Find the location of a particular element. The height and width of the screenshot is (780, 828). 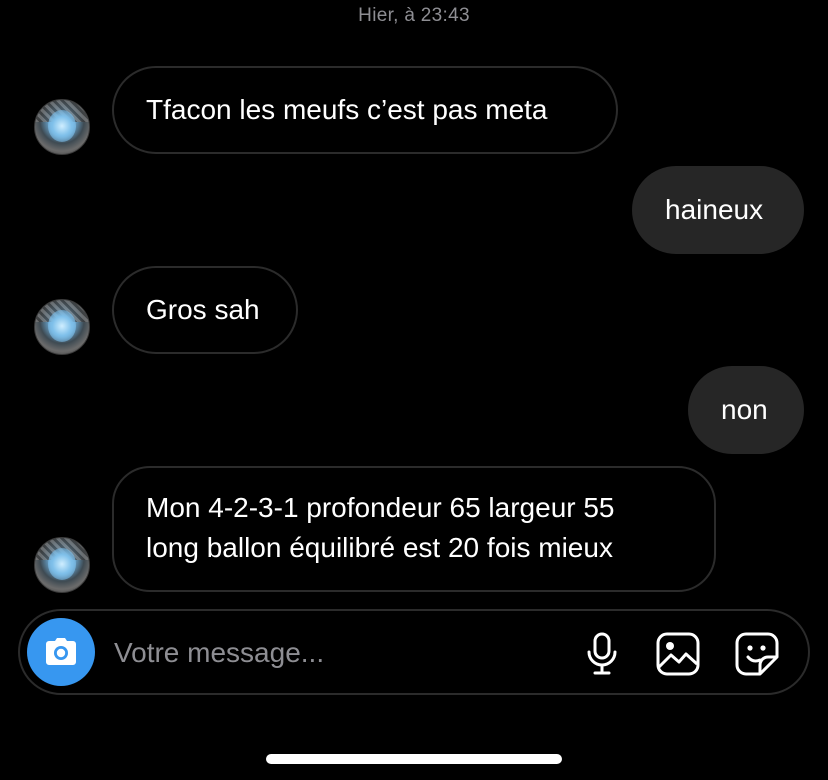

outgoing-message-bubble: haineux is located at coordinates (718, 210).